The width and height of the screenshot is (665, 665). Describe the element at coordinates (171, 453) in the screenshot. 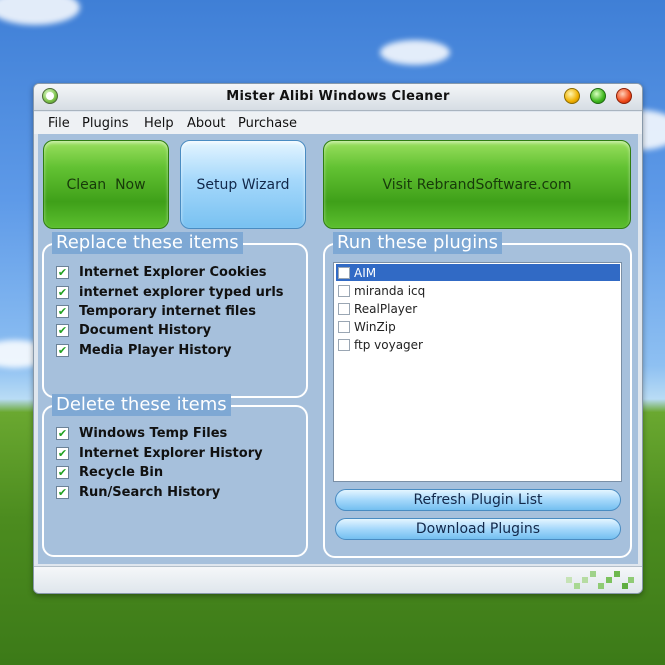

I see `delete-item-label: Internet Explorer History` at that location.